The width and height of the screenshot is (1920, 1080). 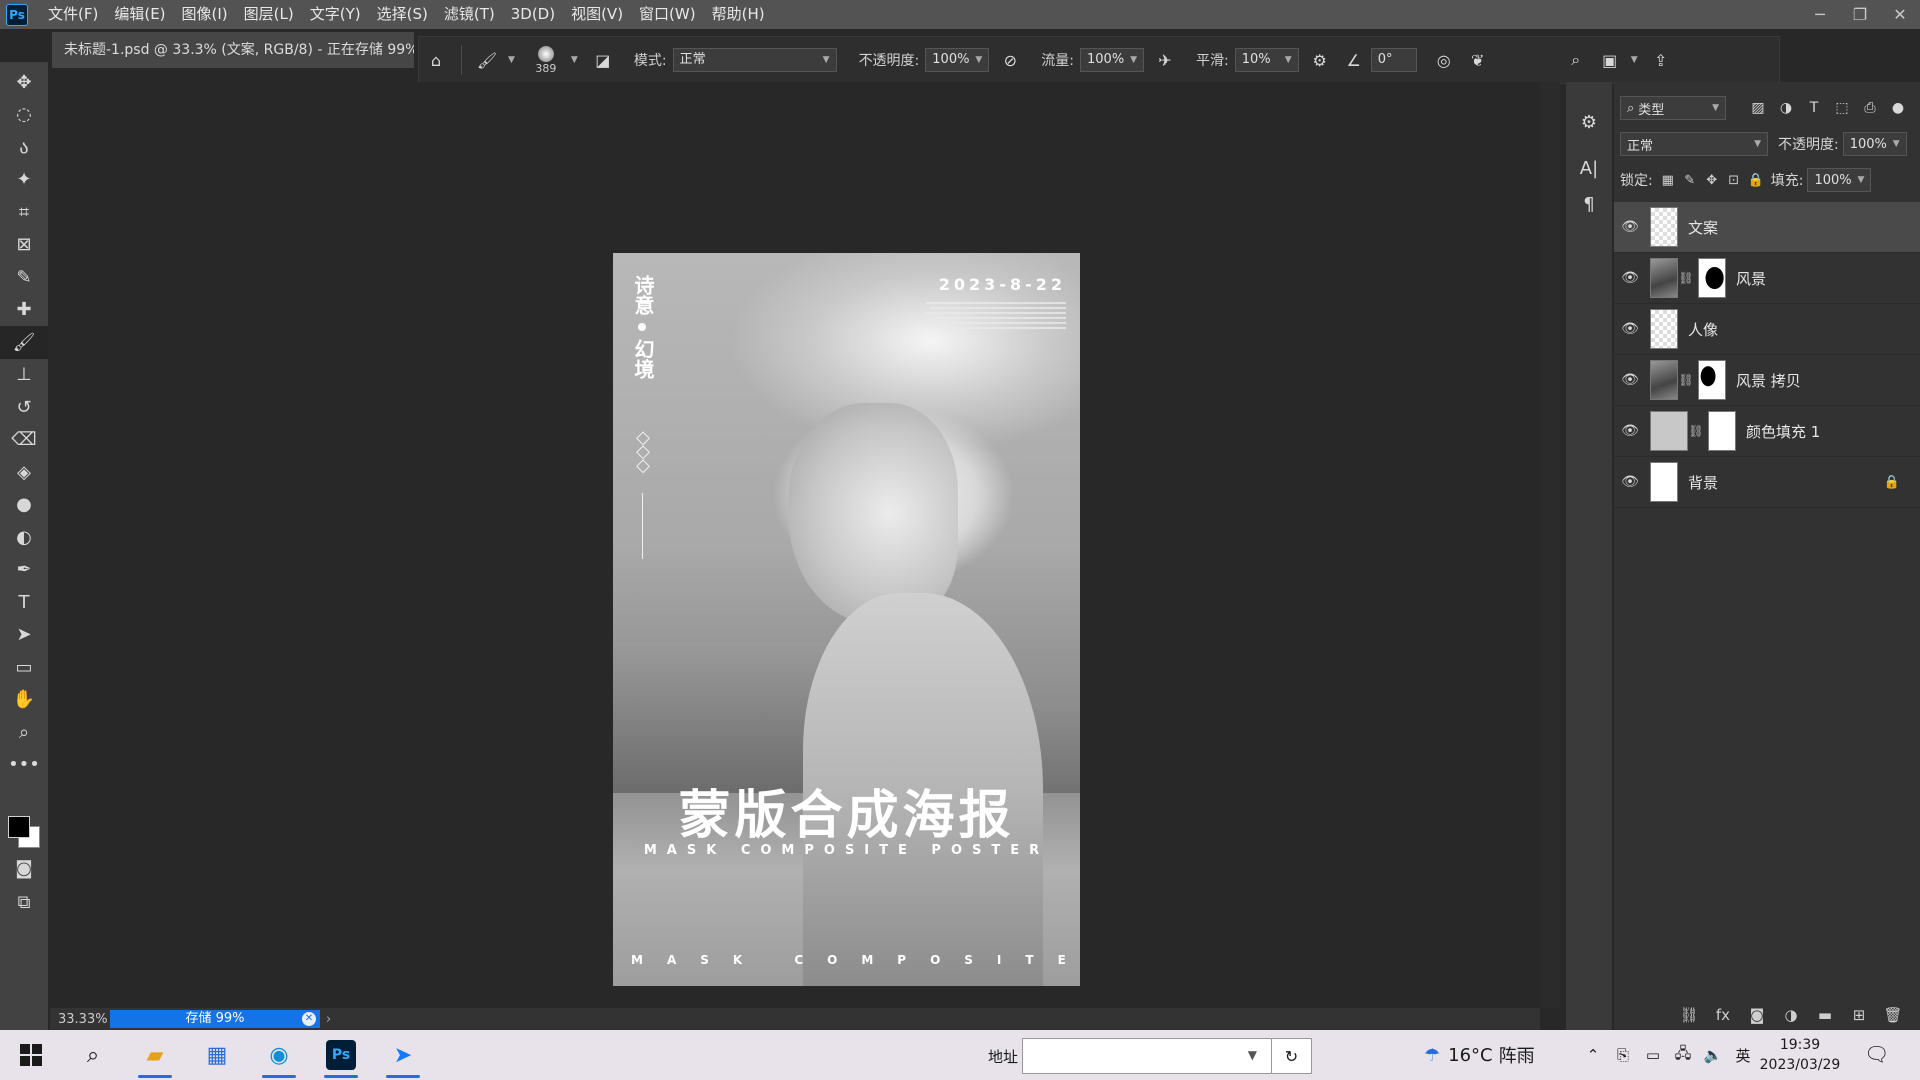 What do you see at coordinates (1893, 1015) in the screenshot?
I see `trash-icon: 🗑` at bounding box center [1893, 1015].